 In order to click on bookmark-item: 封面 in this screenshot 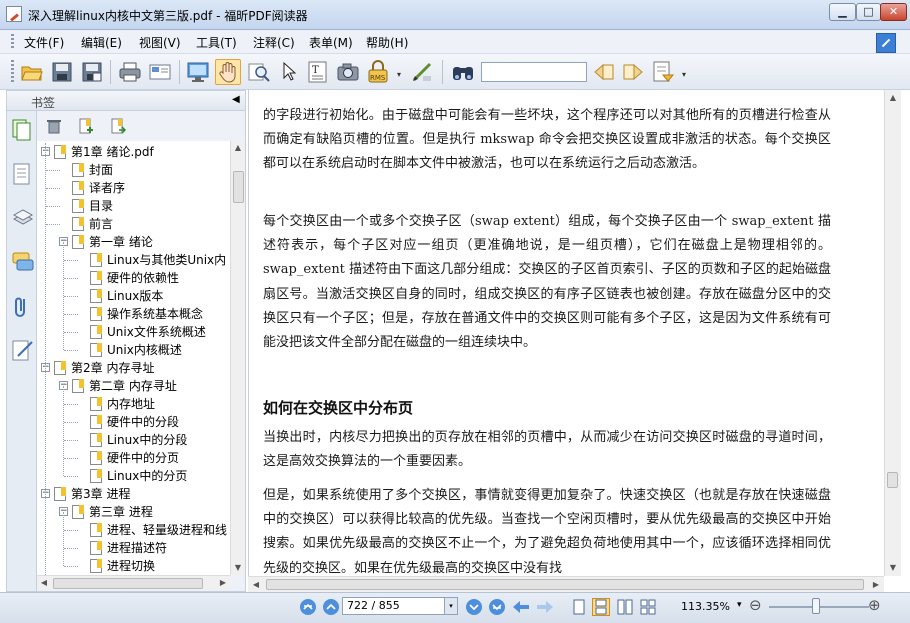, I will do `click(133, 170)`.